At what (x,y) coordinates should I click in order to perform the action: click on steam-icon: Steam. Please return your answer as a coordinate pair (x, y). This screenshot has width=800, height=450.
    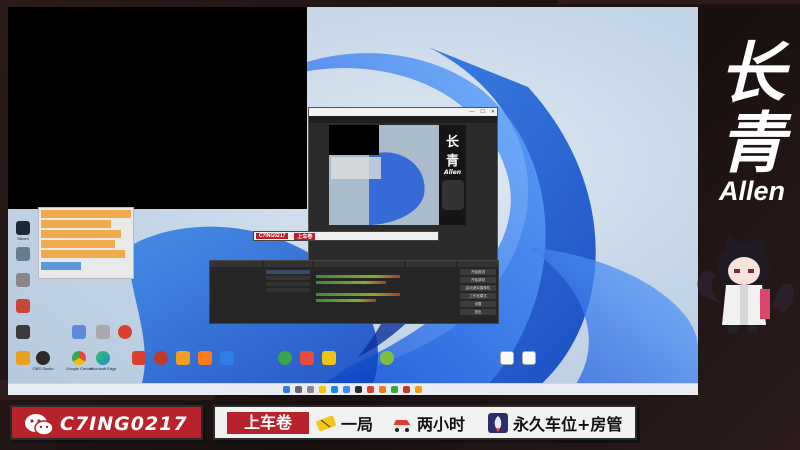
    Looking at the image, I should click on (23, 231).